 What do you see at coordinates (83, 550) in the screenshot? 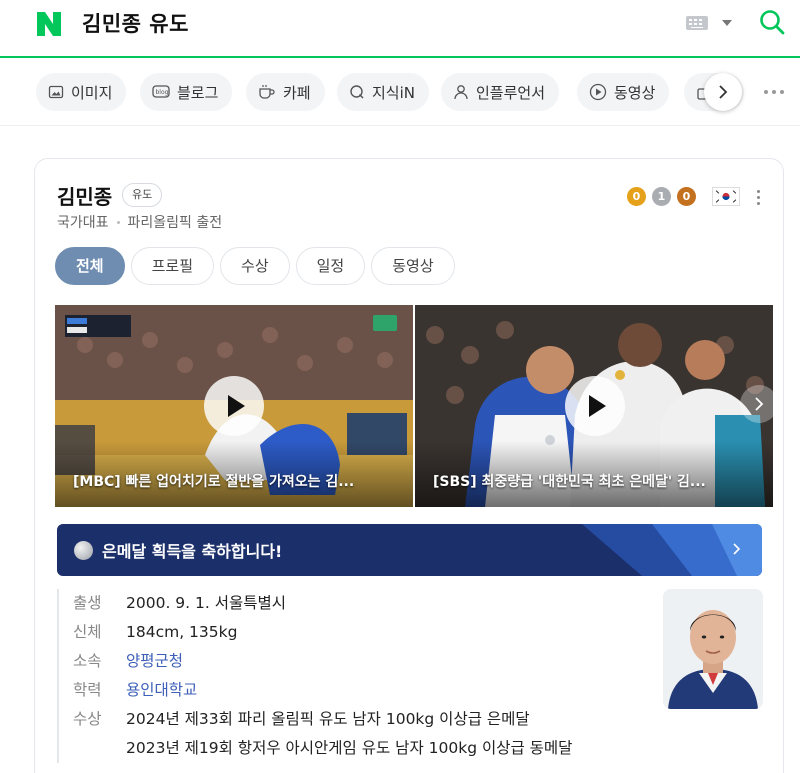
I see `silver-medal-icon` at bounding box center [83, 550].